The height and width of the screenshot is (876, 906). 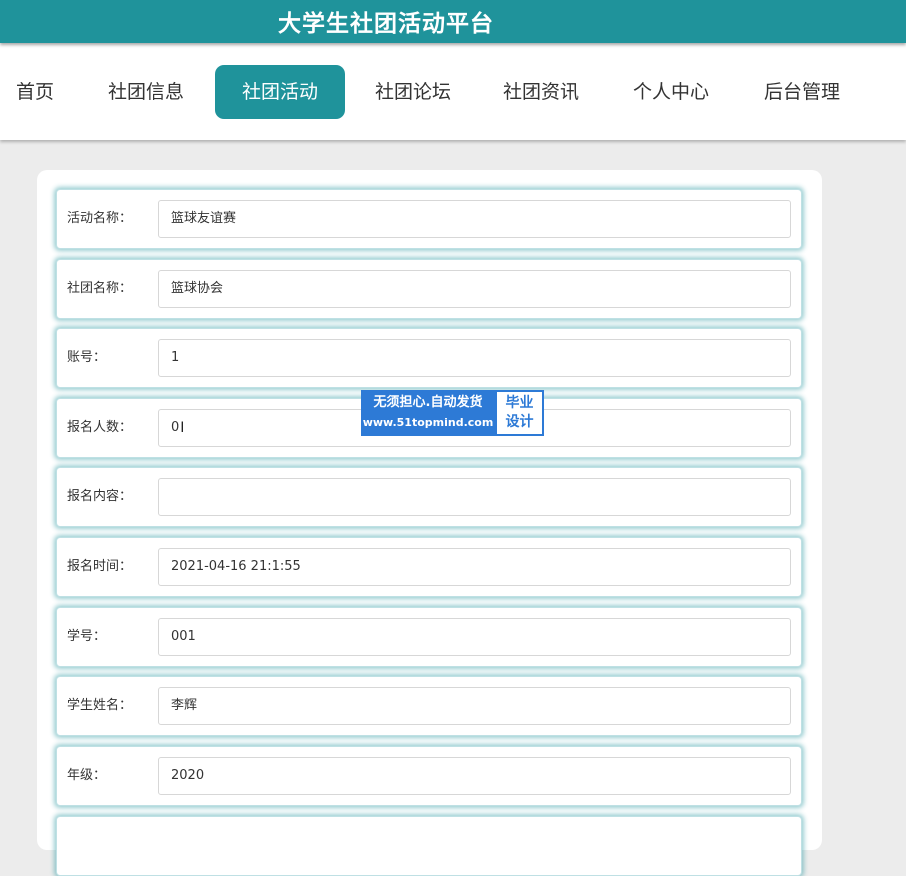 What do you see at coordinates (100, 705) in the screenshot?
I see `field-label: 学生姓名：` at bounding box center [100, 705].